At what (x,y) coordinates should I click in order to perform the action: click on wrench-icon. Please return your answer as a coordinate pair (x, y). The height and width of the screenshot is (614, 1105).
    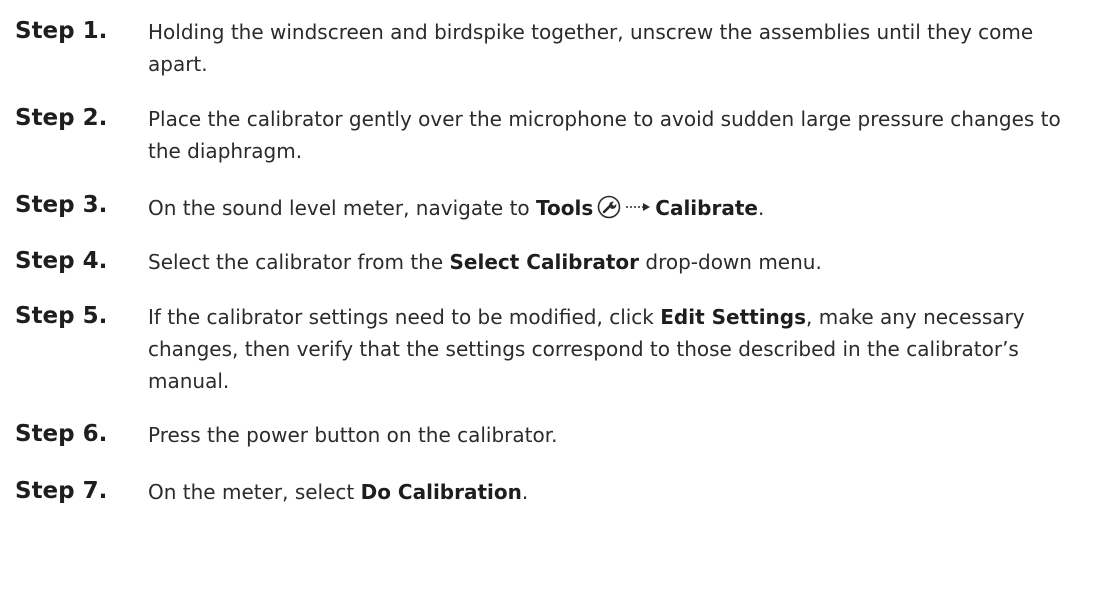
    Looking at the image, I should click on (609, 207).